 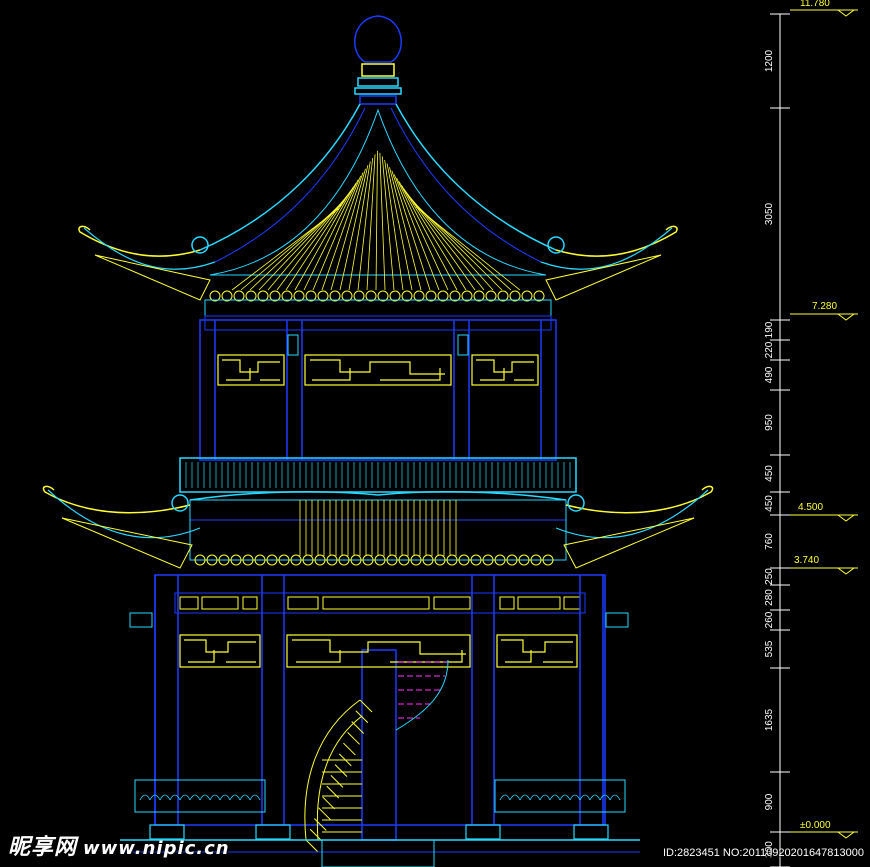 What do you see at coordinates (769, 576) in the screenshot?
I see `dimension-label: 250` at bounding box center [769, 576].